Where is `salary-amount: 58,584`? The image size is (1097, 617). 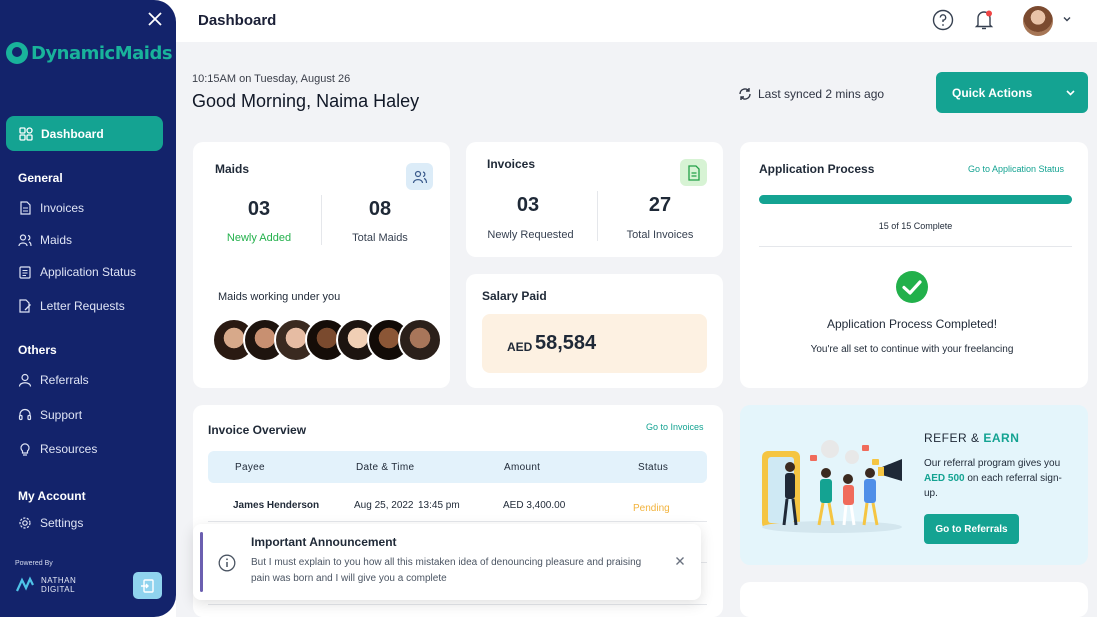
salary-amount: 58,584 is located at coordinates (566, 343).